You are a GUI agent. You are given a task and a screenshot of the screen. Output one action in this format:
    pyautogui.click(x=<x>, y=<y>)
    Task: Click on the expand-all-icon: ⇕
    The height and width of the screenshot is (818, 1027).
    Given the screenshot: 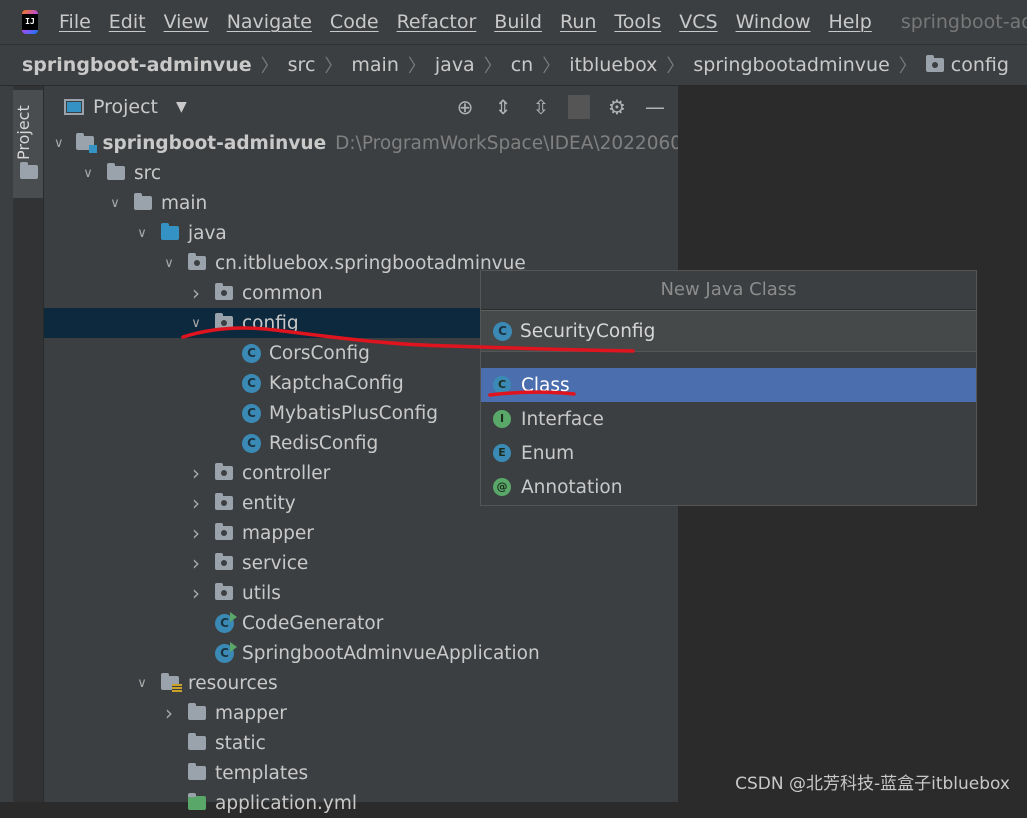 What is the action you would take?
    pyautogui.click(x=503, y=107)
    